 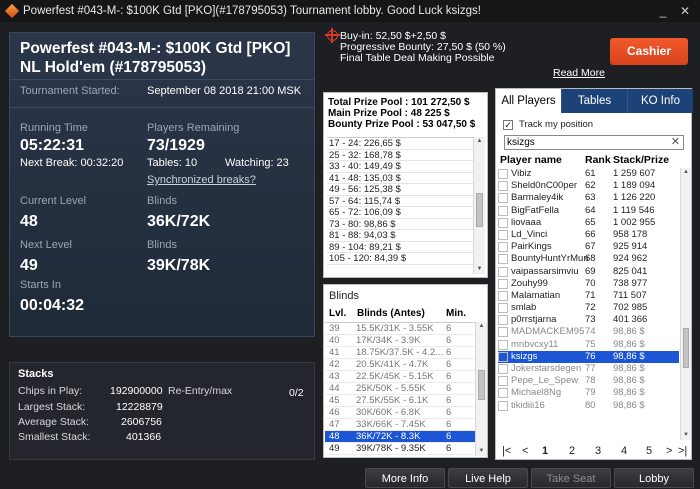 I want to click on page-1: 1, so click(x=545, y=451).